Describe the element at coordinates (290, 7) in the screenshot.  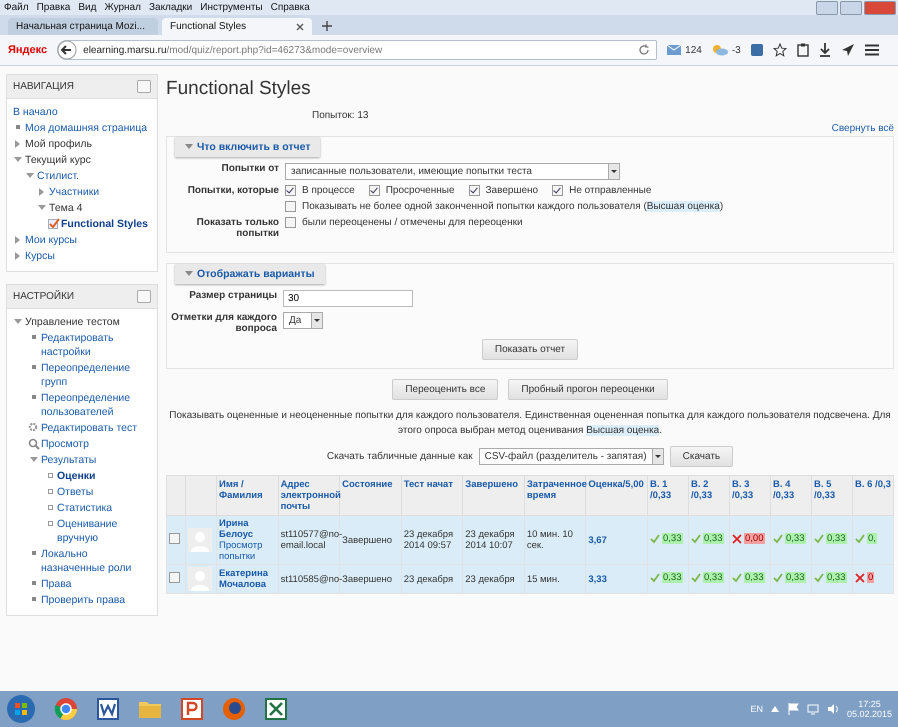
I see `menu-item: Справка` at that location.